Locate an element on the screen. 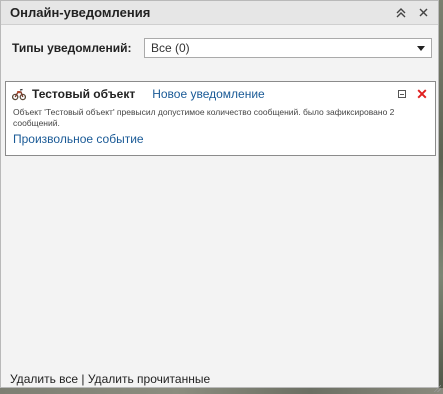  chevron-down-icon is located at coordinates (421, 48).